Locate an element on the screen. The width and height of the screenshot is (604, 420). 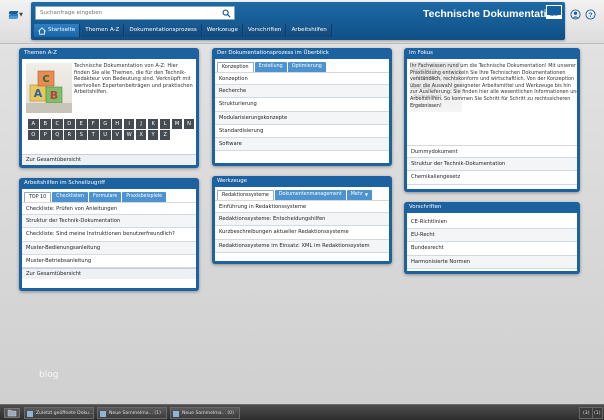
az-letter-v: V is located at coordinates (117, 135).